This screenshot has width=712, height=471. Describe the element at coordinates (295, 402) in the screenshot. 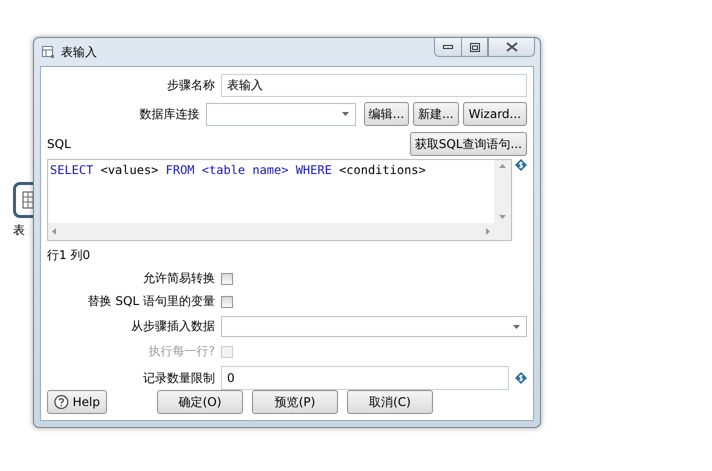

I see `dialog-action-button: 预览(P)` at that location.